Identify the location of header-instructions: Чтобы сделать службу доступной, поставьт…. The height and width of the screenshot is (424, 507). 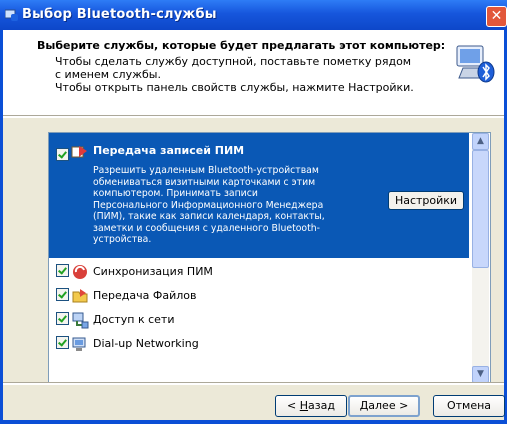
(235, 74).